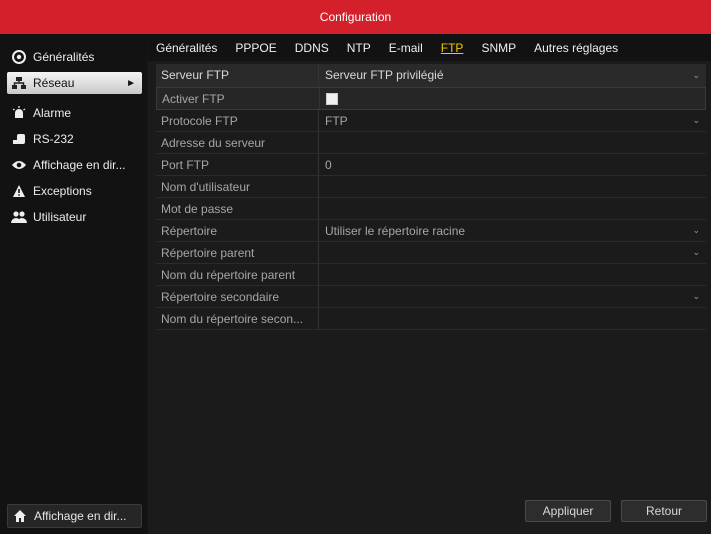 The height and width of the screenshot is (534, 711). I want to click on ftp-server-row: Serveur FTP Serveur FTP privilégié ⌄, so click(431, 75).